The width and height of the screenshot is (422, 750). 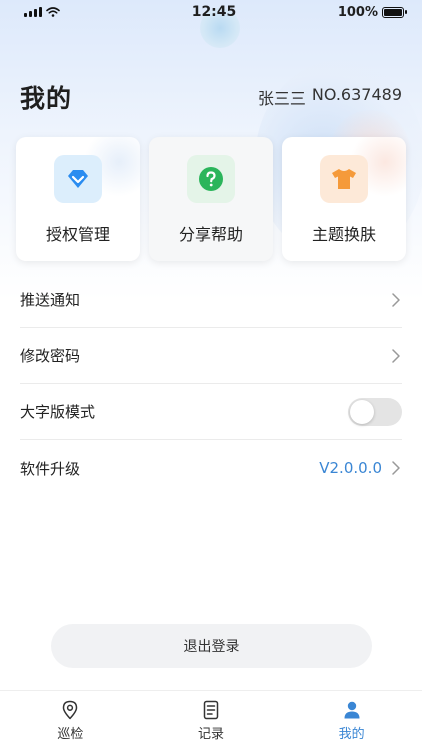 I want to click on user-info: 张三三 NO.637489, so click(x=330, y=97).